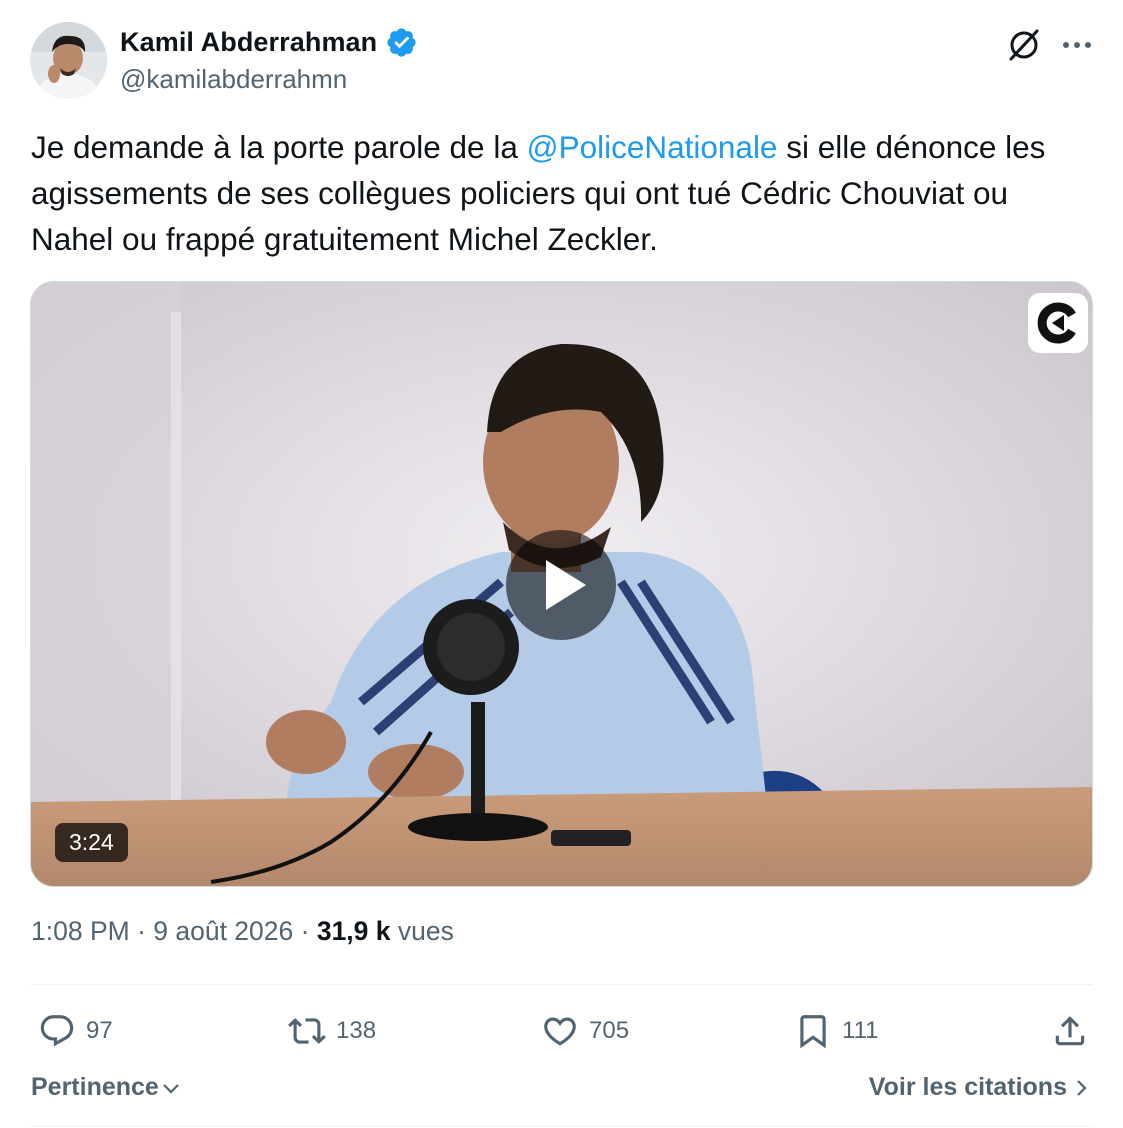 This screenshot has width=1123, height=1128. What do you see at coordinates (422, 931) in the screenshot?
I see `views-label: vues` at bounding box center [422, 931].